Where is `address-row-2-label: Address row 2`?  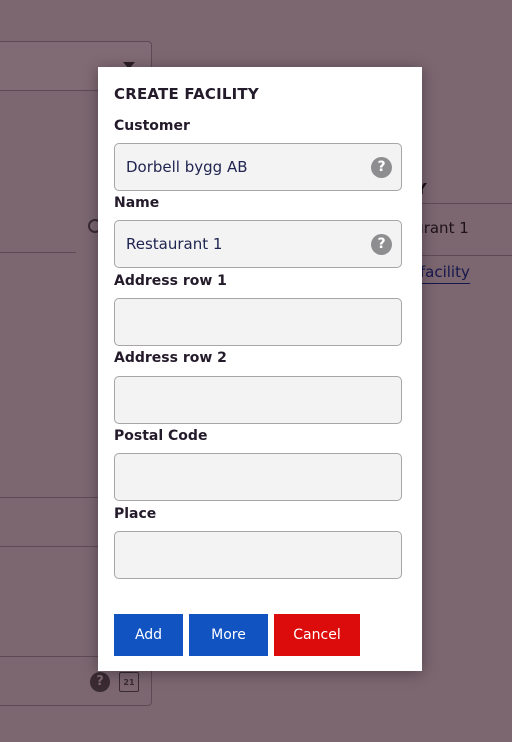 address-row-2-label: Address row 2 is located at coordinates (170, 358).